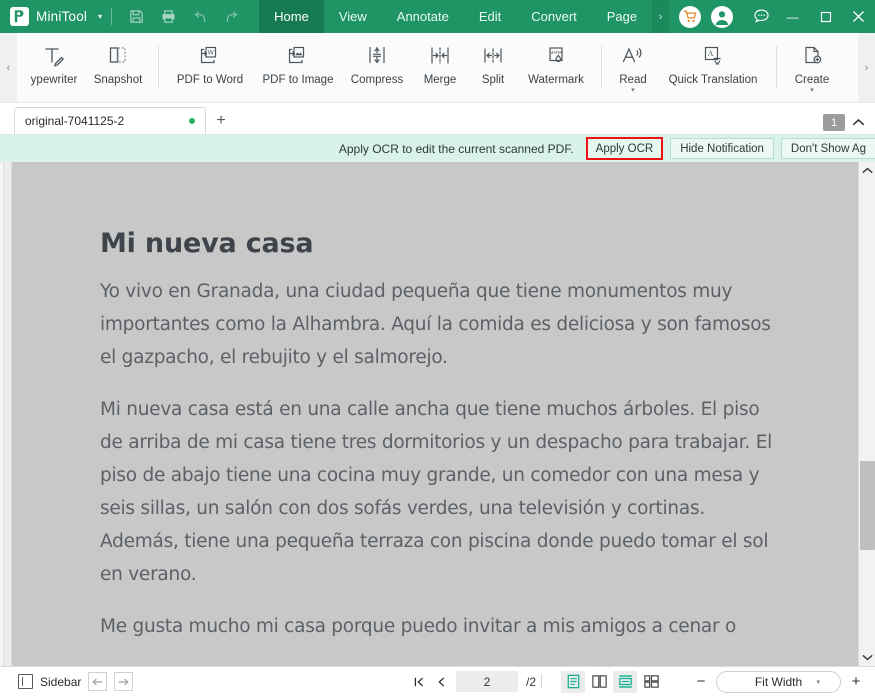 The height and width of the screenshot is (696, 875). Describe the element at coordinates (812, 67) in the screenshot. I see `ribbon-item-create: Create ▾` at that location.